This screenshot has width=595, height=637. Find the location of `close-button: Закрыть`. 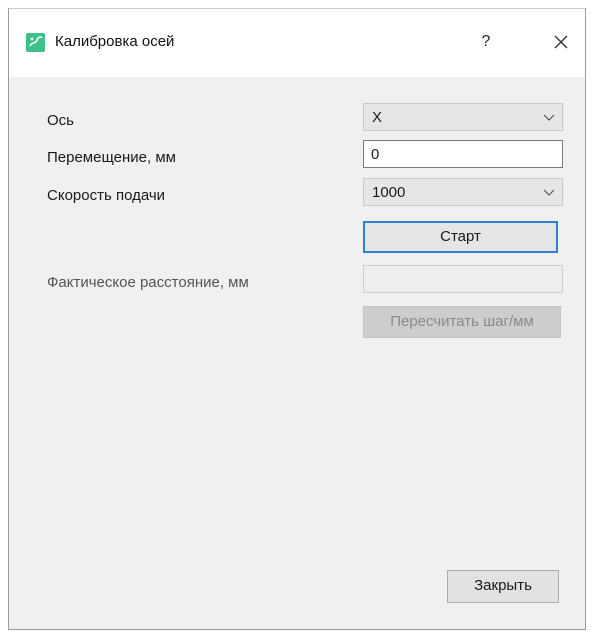

close-button: Закрыть is located at coordinates (503, 586).